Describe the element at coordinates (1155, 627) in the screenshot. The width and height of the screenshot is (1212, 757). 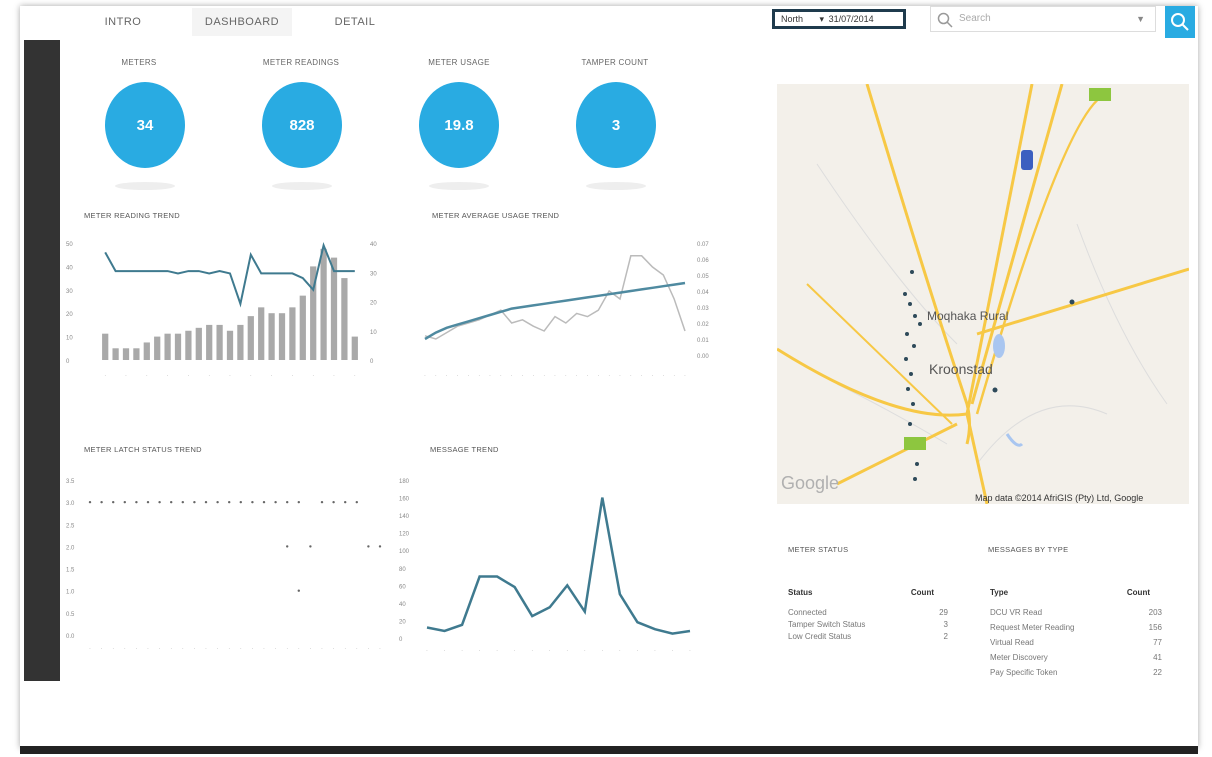
I see `type-count: 156` at that location.